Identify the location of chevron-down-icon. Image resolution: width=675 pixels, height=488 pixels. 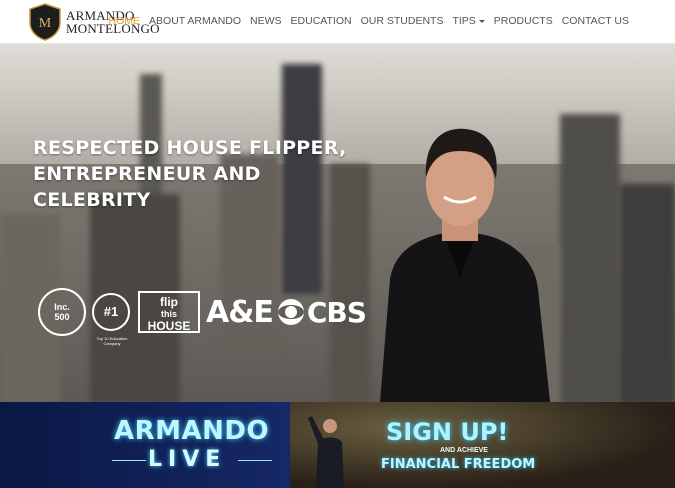
(481, 21).